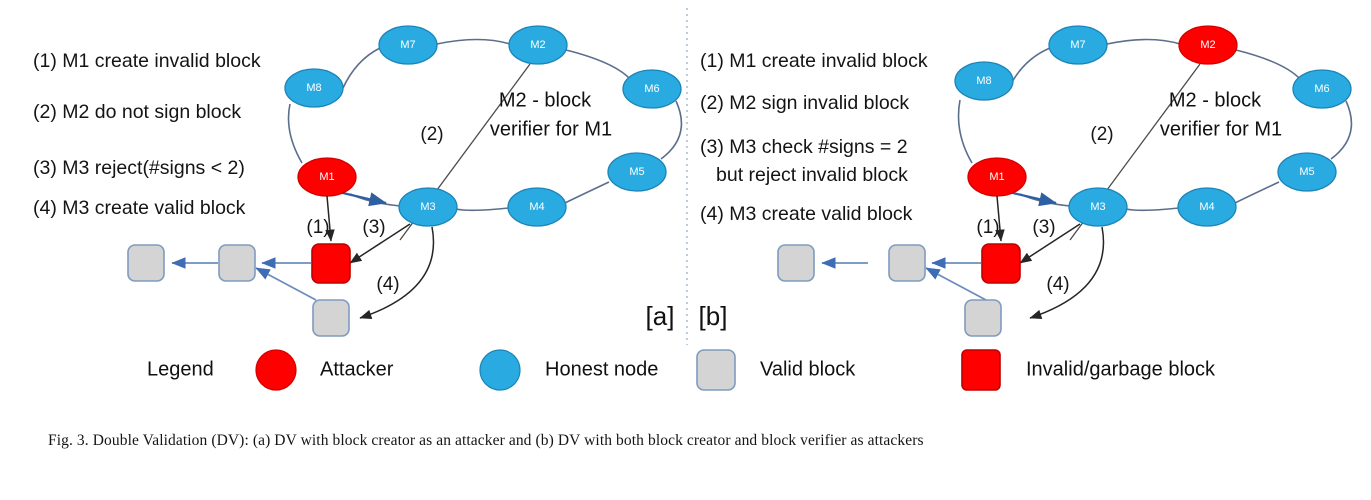 This screenshot has height=500, width=1371. I want to click on edge-m8-m7, so click(361, 68).